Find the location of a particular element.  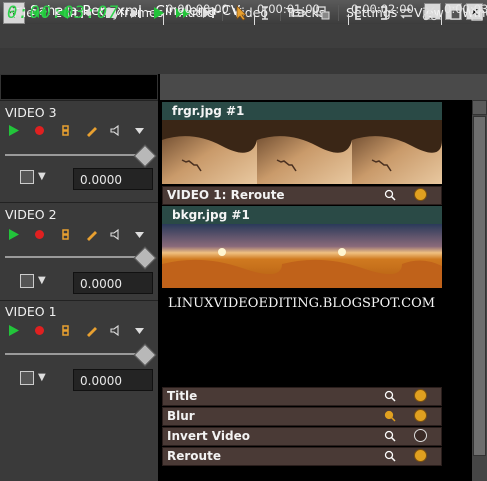

track-title-video3: VIDEO 3 is located at coordinates (31, 112).